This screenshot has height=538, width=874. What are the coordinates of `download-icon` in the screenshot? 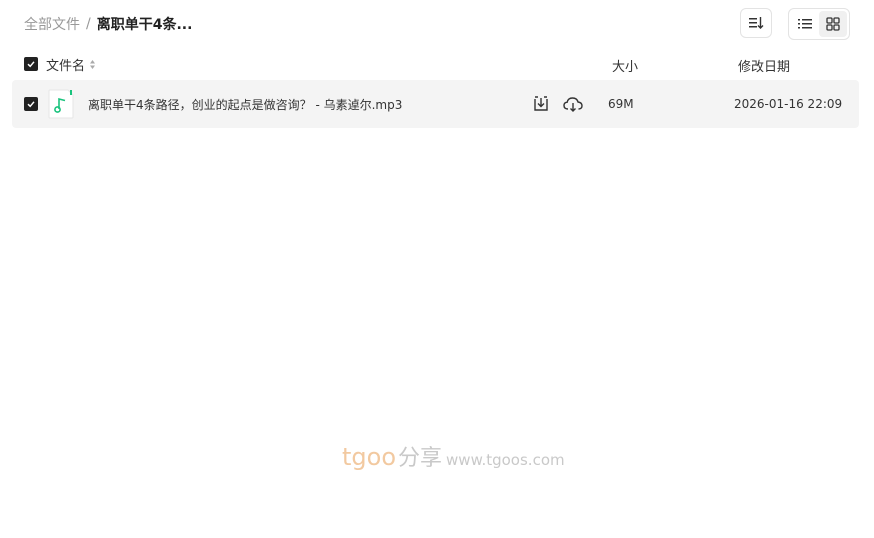 It's located at (541, 104).